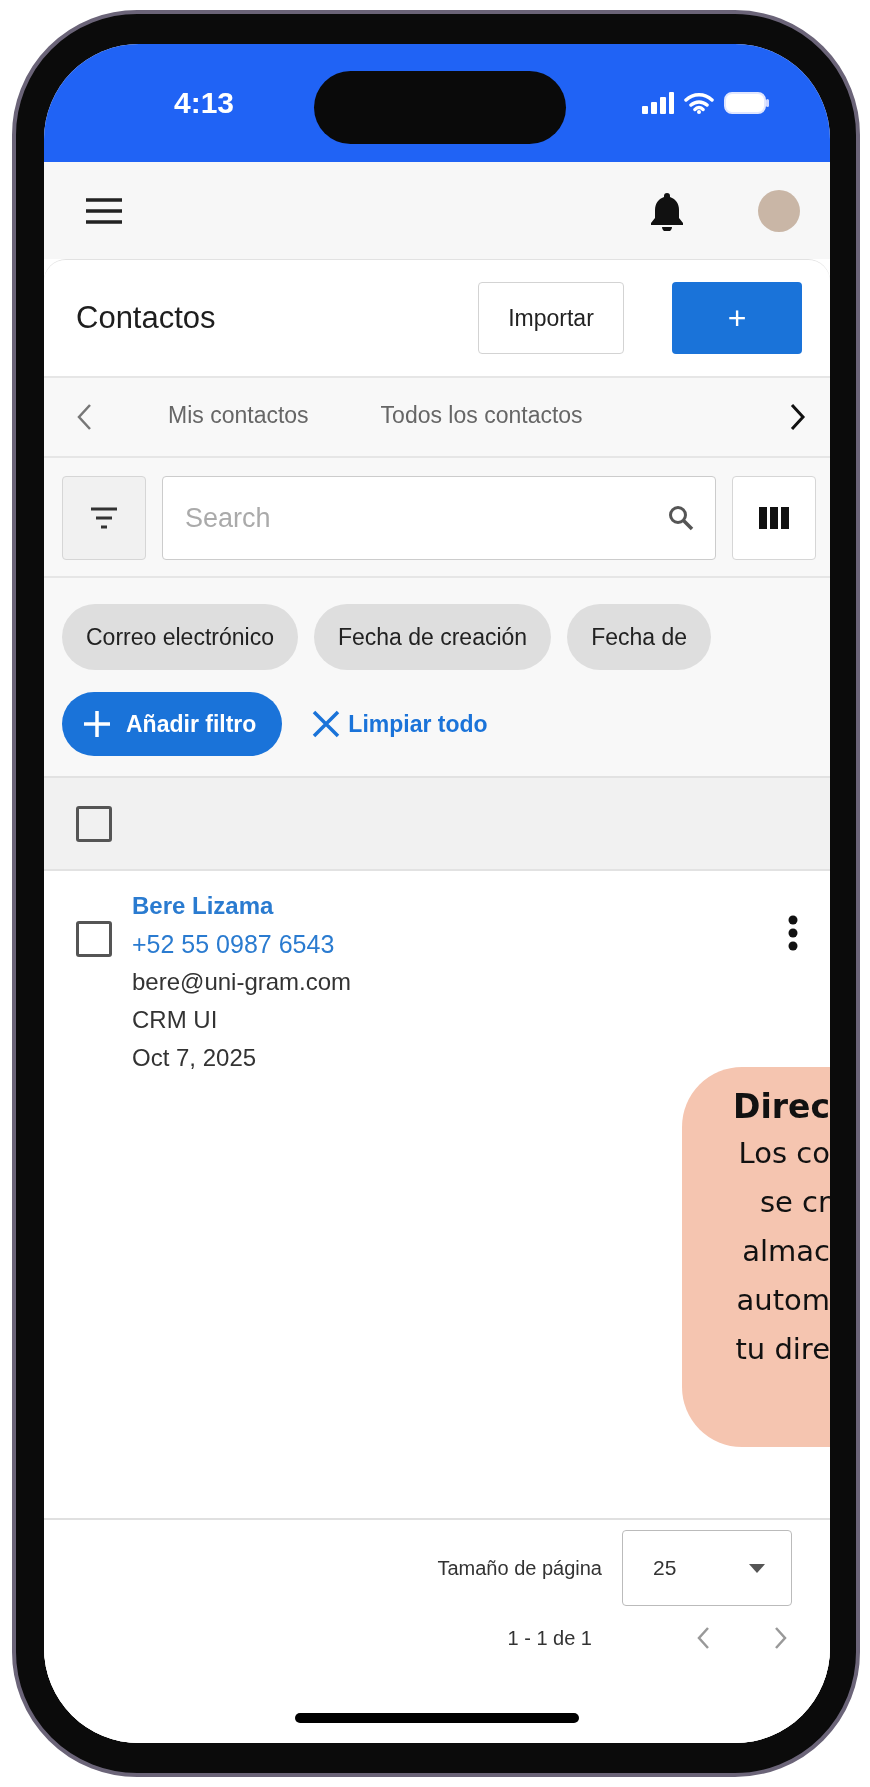 The width and height of the screenshot is (870, 1787). I want to click on add-filter-button: Añadir filtro, so click(172, 724).